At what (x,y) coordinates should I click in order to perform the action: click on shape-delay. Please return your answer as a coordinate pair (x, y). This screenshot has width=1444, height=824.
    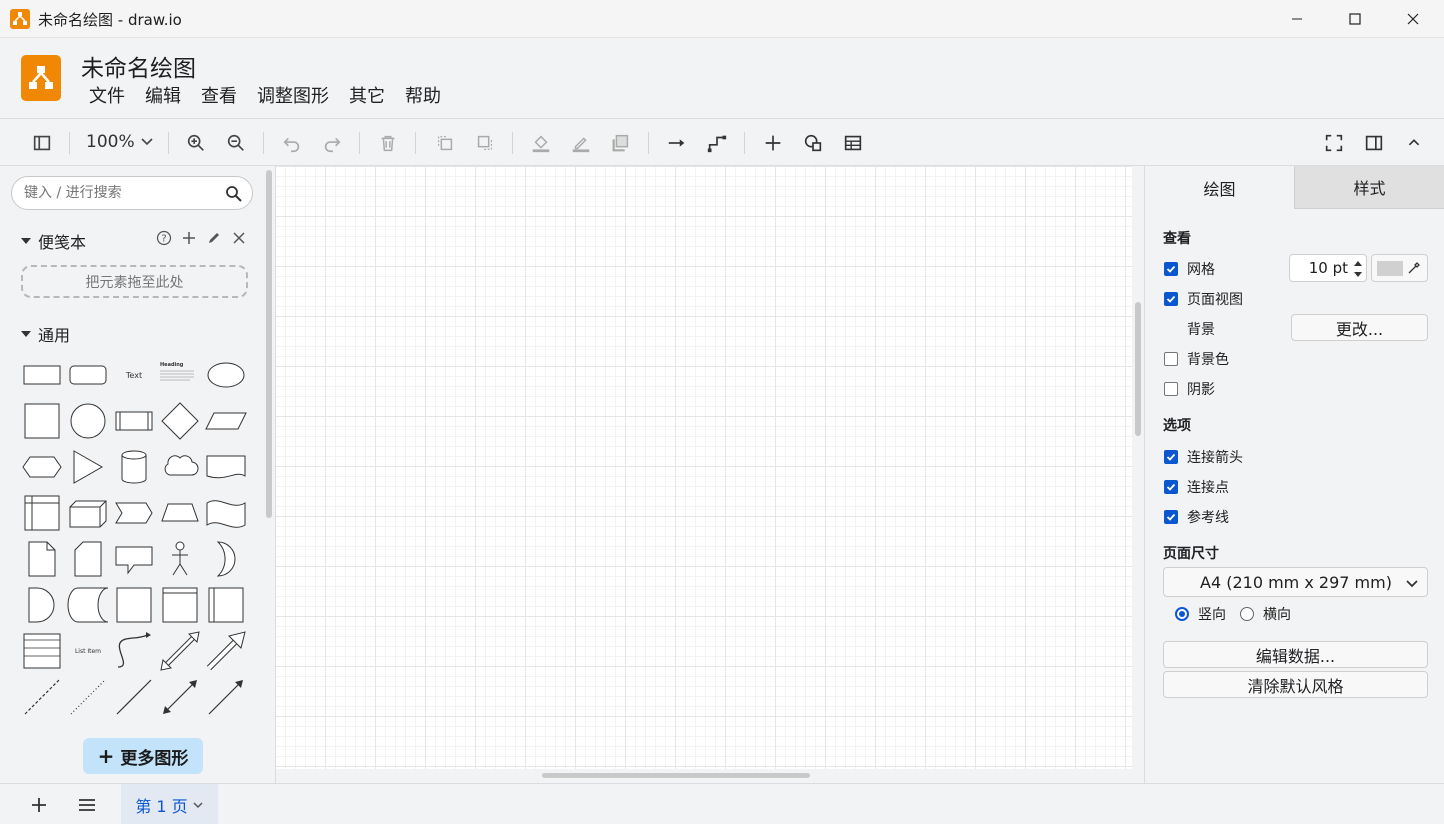
    Looking at the image, I should click on (42, 605).